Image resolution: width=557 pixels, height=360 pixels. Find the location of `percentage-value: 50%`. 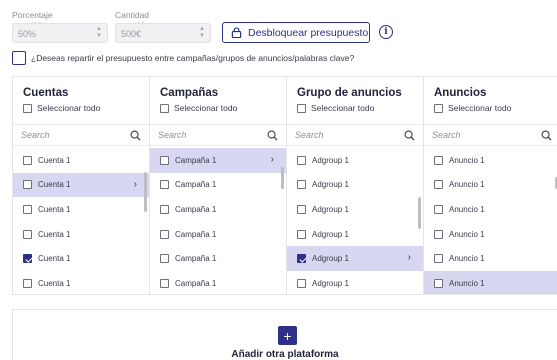

percentage-value: 50% is located at coordinates (27, 34).